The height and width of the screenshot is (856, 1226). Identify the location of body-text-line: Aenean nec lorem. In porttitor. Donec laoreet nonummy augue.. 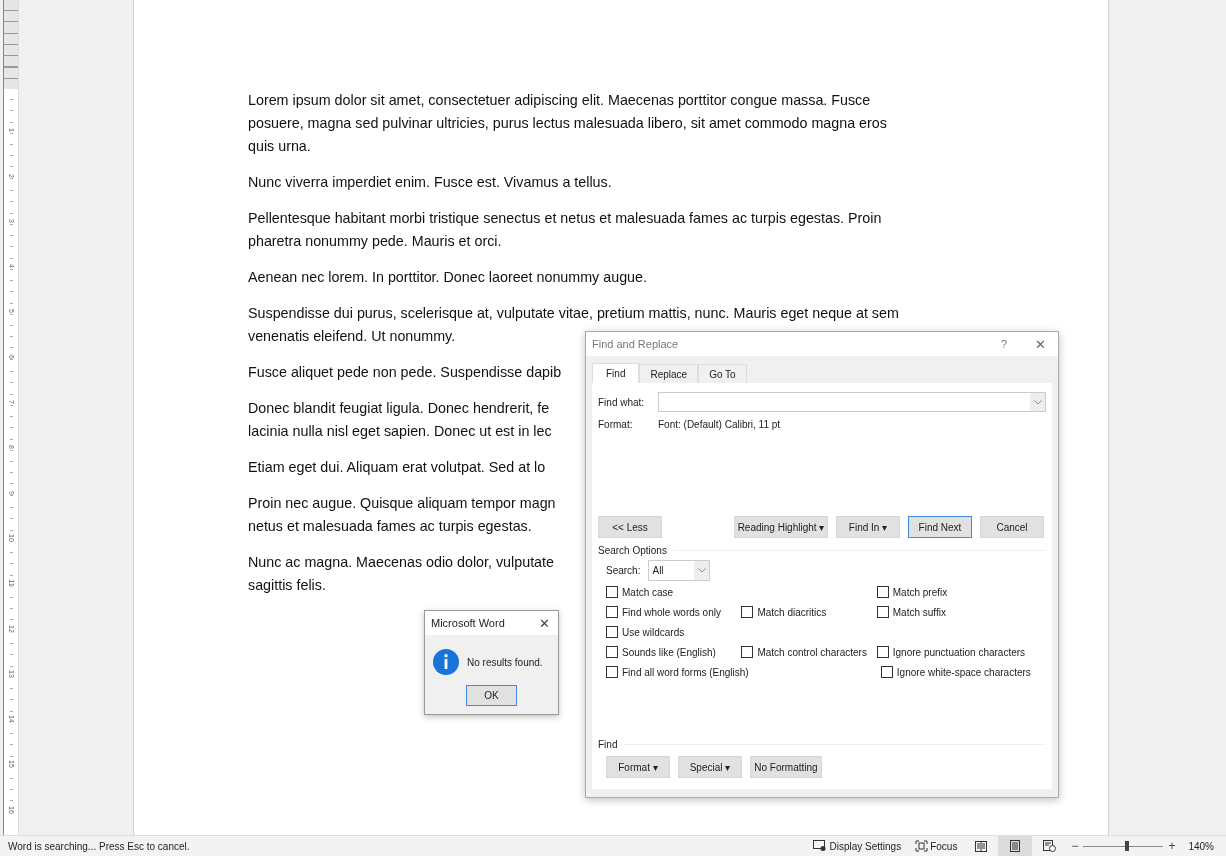
(447, 277).